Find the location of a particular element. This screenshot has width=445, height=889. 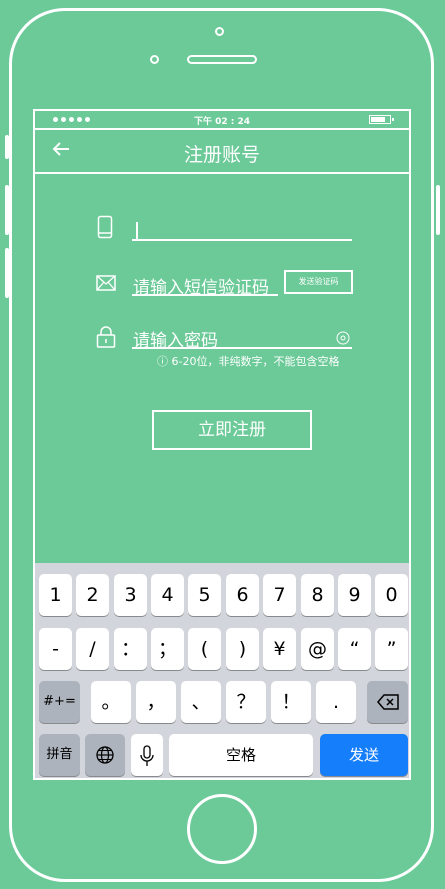

send-code-button: 发送验证码 is located at coordinates (318, 282).